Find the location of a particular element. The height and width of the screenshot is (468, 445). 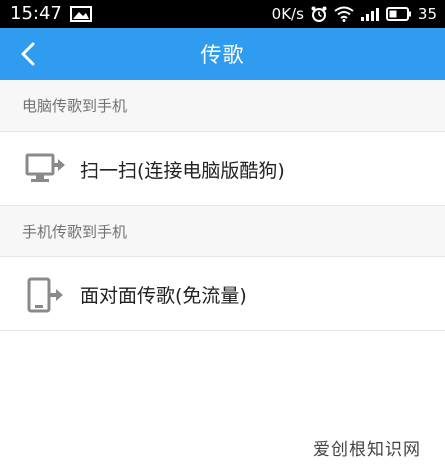

back-button is located at coordinates (28, 54).